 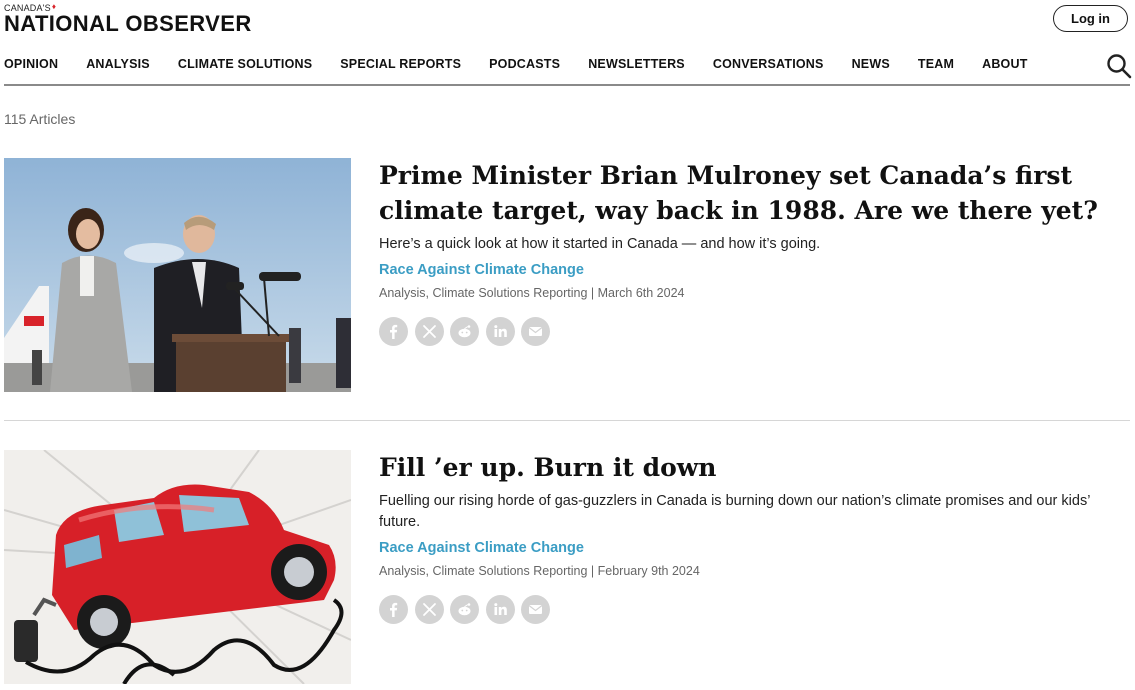 What do you see at coordinates (636, 65) in the screenshot?
I see `nav-item-newsletters: NEWSLETTERS` at bounding box center [636, 65].